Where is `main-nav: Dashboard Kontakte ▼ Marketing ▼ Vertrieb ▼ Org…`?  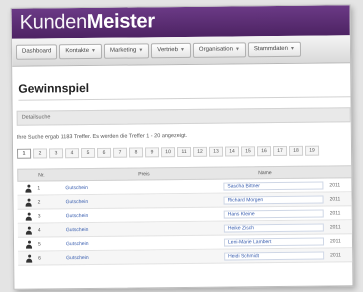
main-nav: Dashboard Kontakte ▼ Marketing ▼ Vertrieb ▼ Org… is located at coordinates (181, 51).